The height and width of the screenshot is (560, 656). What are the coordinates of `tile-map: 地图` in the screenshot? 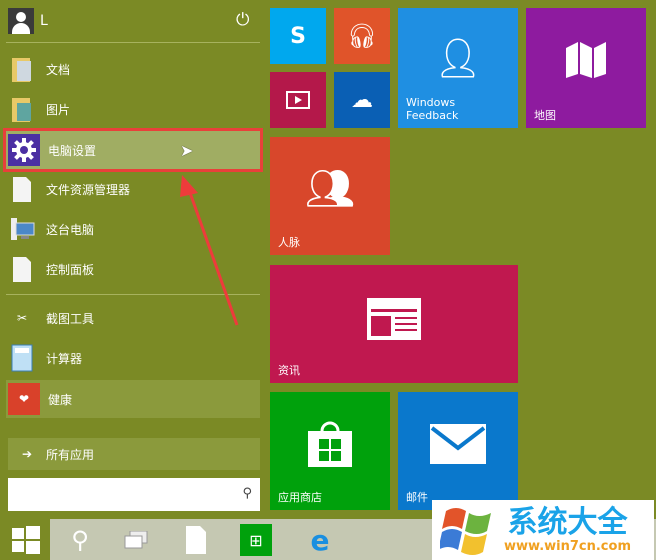 It's located at (586, 68).